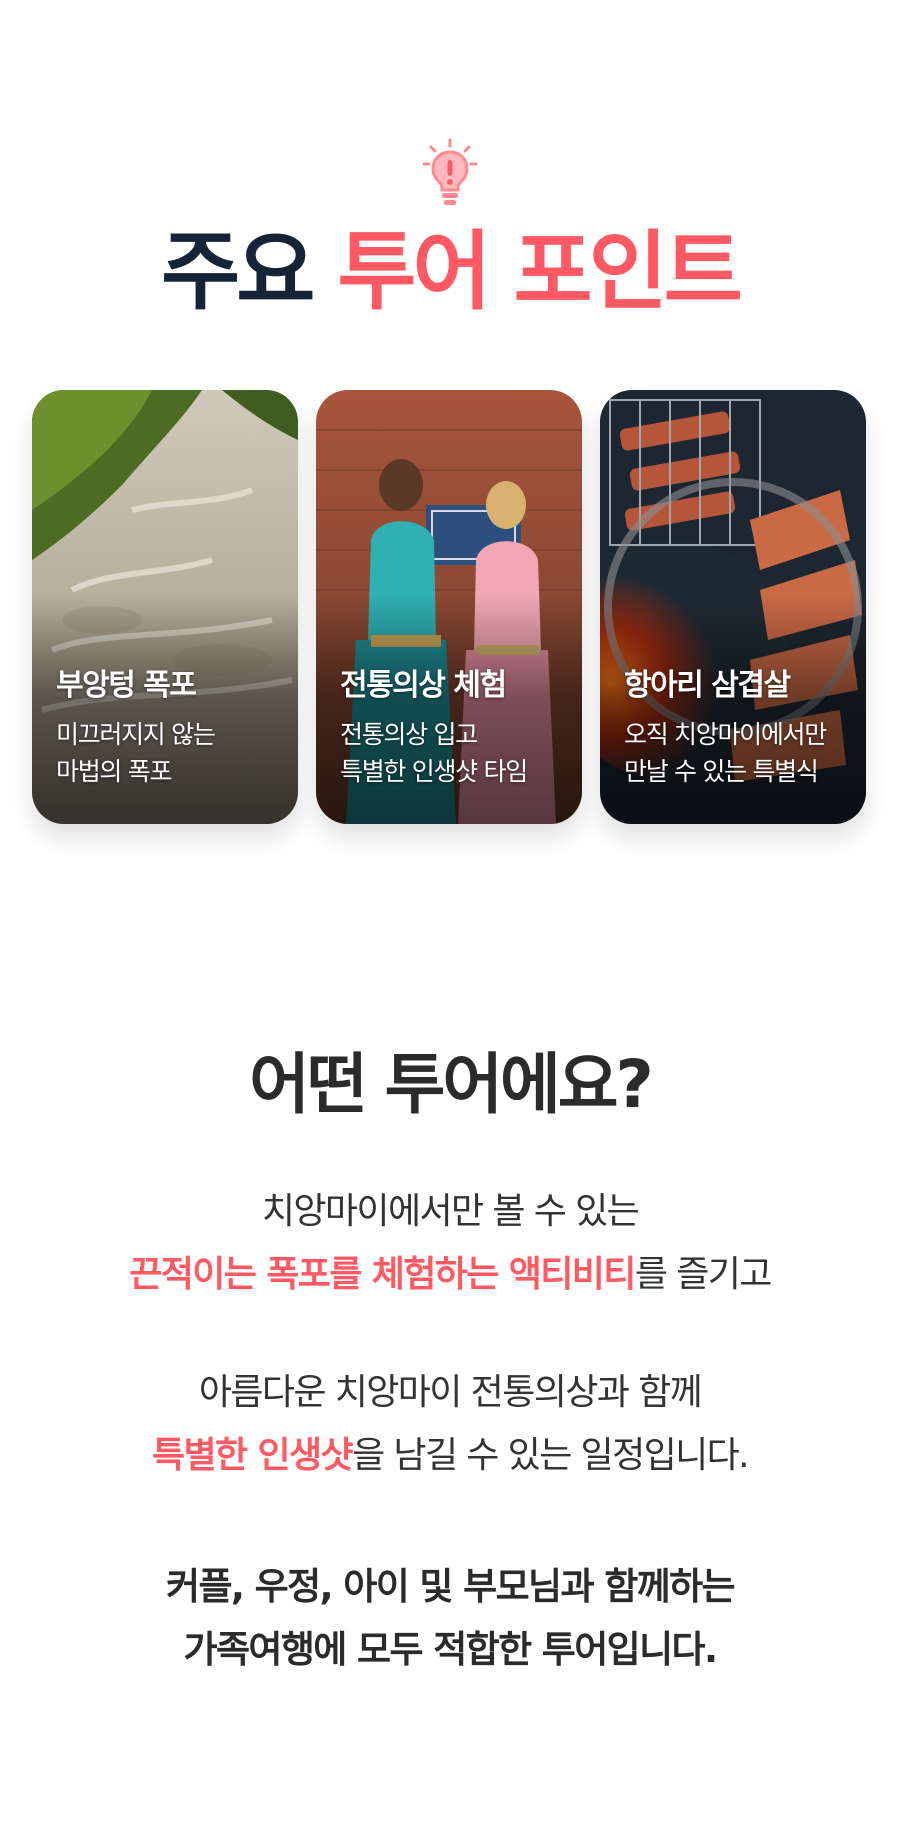  I want to click on about-line: 끈적이는 폭포를 체험하는 액티비티를 즐기고, so click(450, 1274).